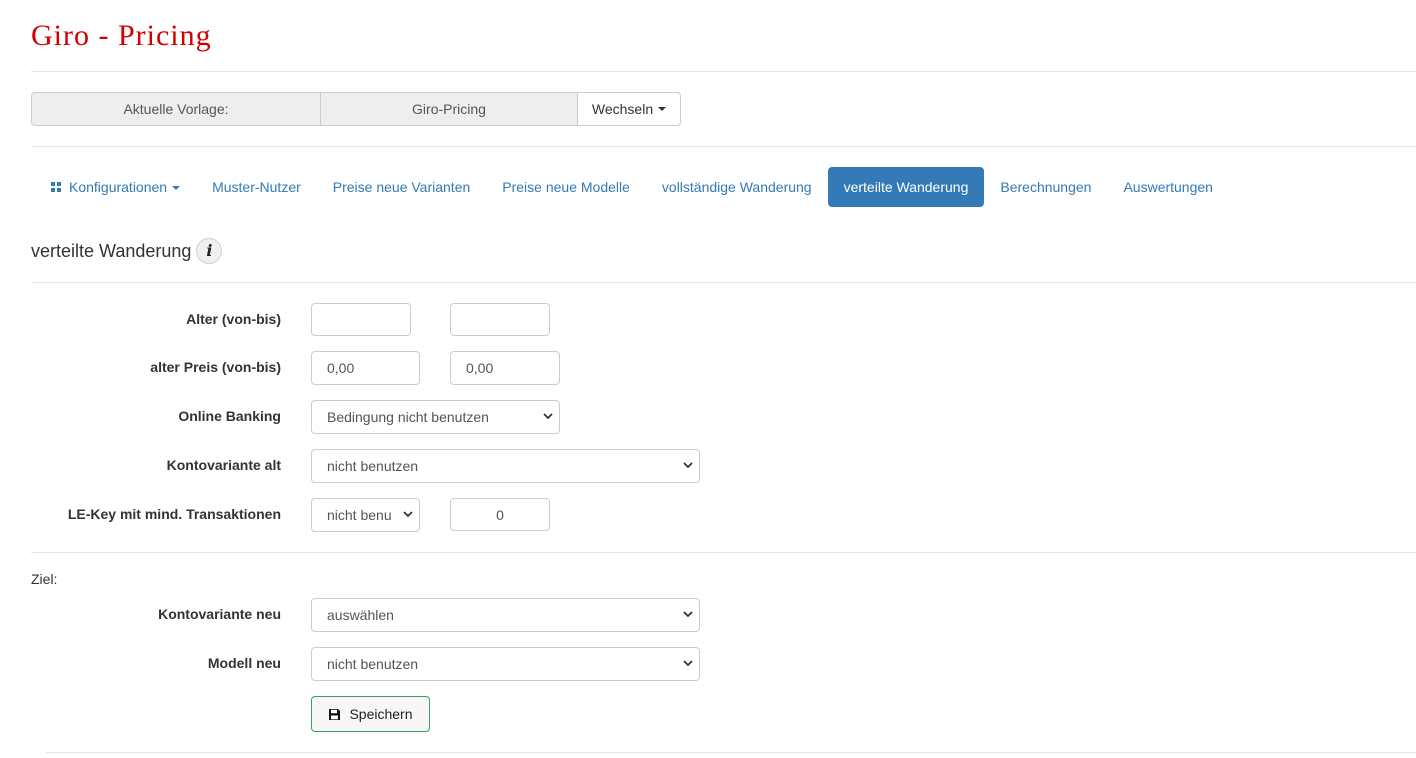 The height and width of the screenshot is (758, 1416). I want to click on page-title: verteilte Wanderung i, so click(127, 251).